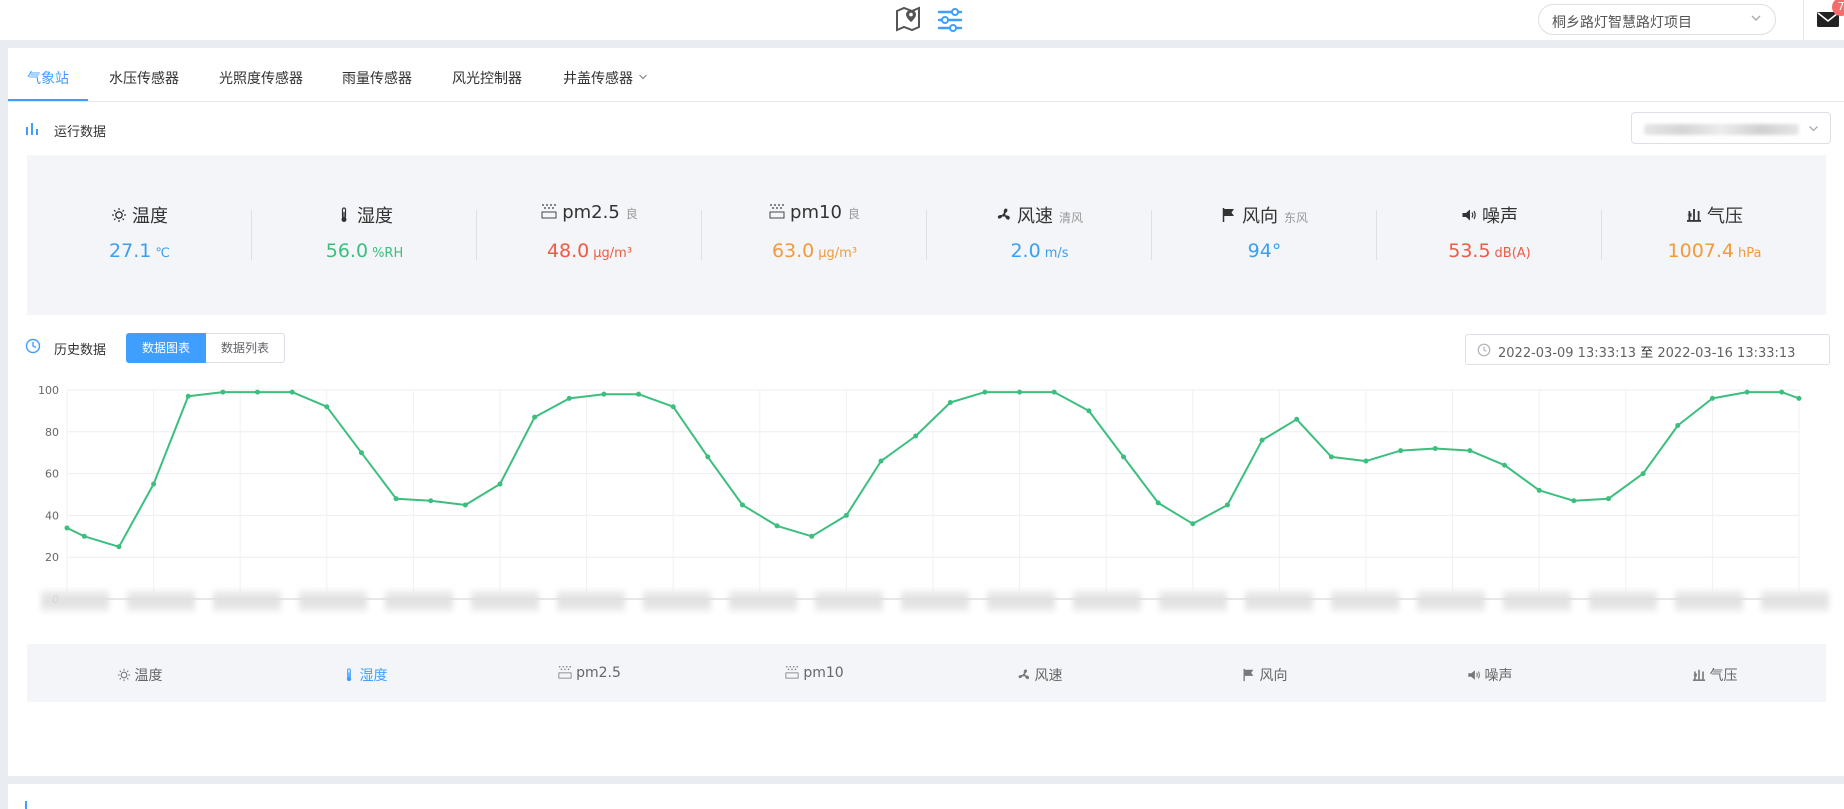 The height and width of the screenshot is (809, 1844). I want to click on metric-value: 63.0, so click(793, 251).